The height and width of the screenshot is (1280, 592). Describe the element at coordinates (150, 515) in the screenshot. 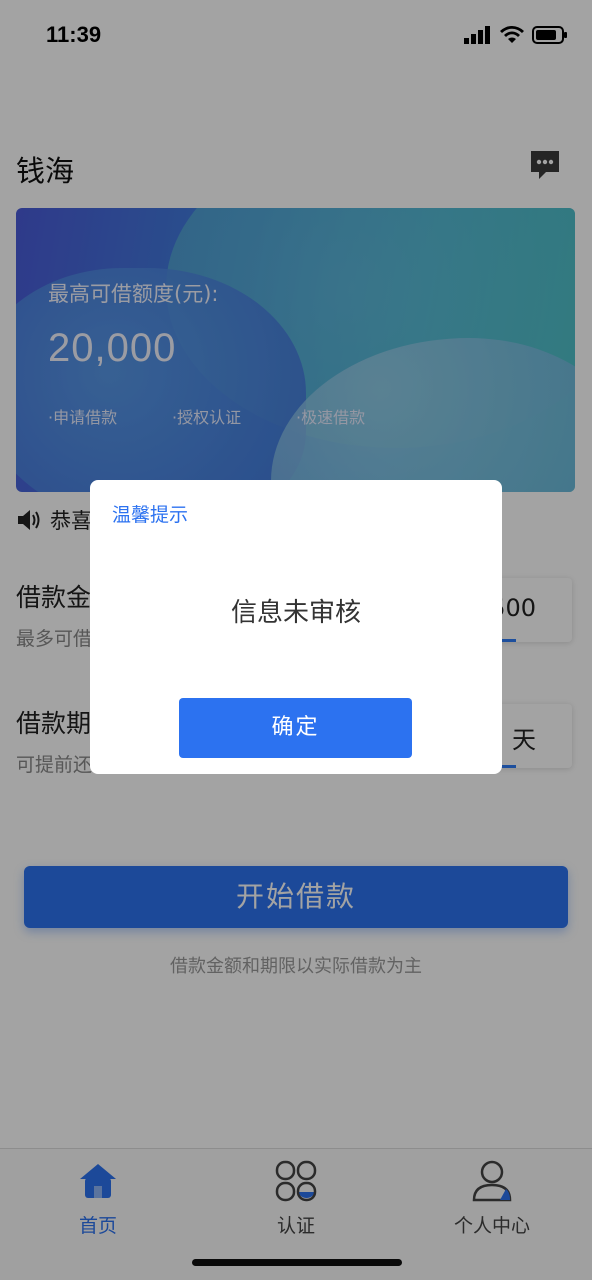

I see `dialog-title: 温馨提示` at that location.